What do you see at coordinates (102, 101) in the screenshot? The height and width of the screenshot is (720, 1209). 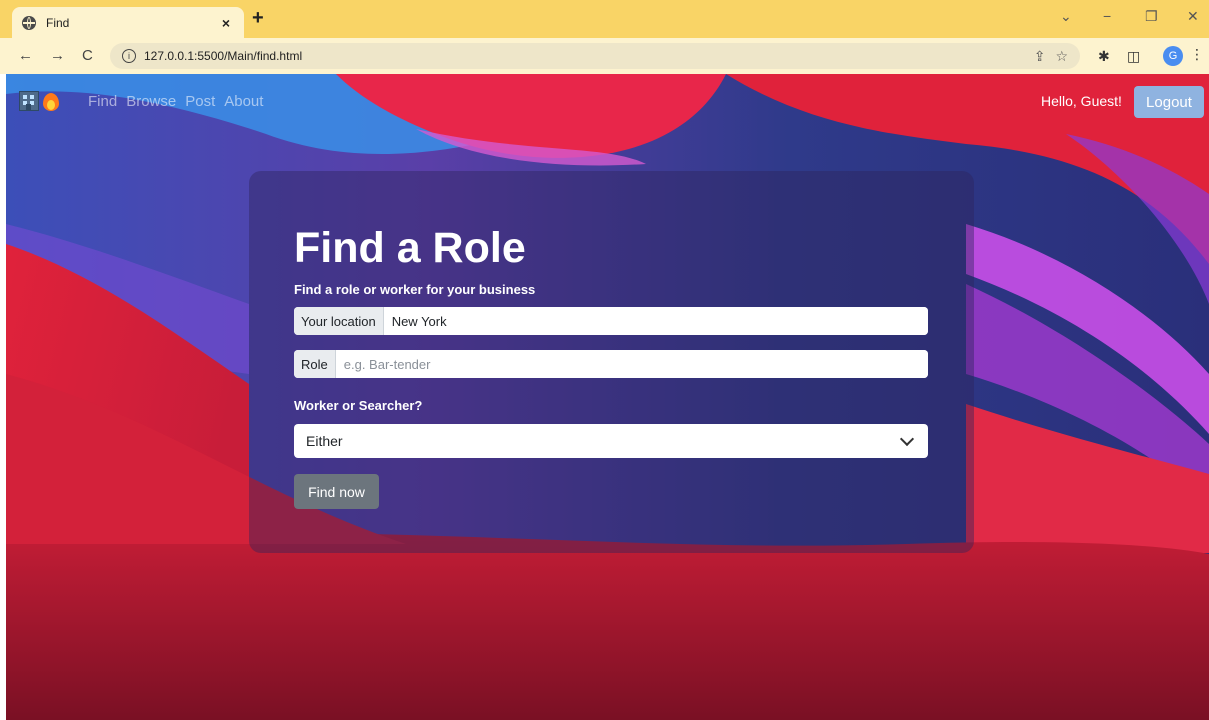 I see `nav-link-find: Find` at bounding box center [102, 101].